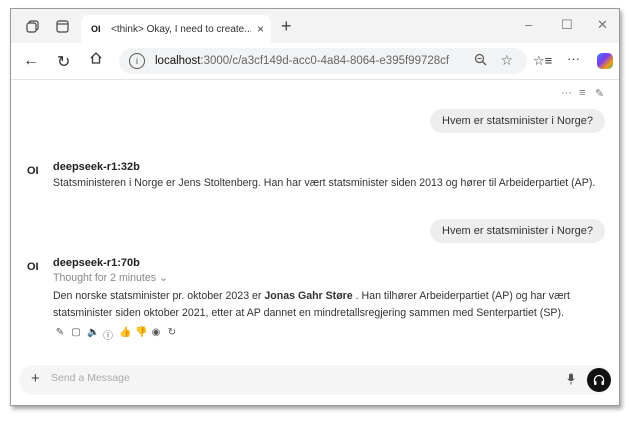  What do you see at coordinates (116, 334) in the screenshot?
I see `message-actions: ✎ ▢ 🔈 ⓘ 👍 👎 ◉ ↻` at bounding box center [116, 334].